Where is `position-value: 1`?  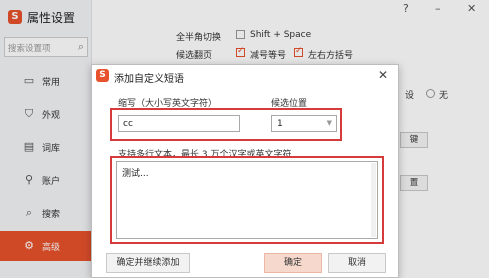 position-value: 1 is located at coordinates (280, 124).